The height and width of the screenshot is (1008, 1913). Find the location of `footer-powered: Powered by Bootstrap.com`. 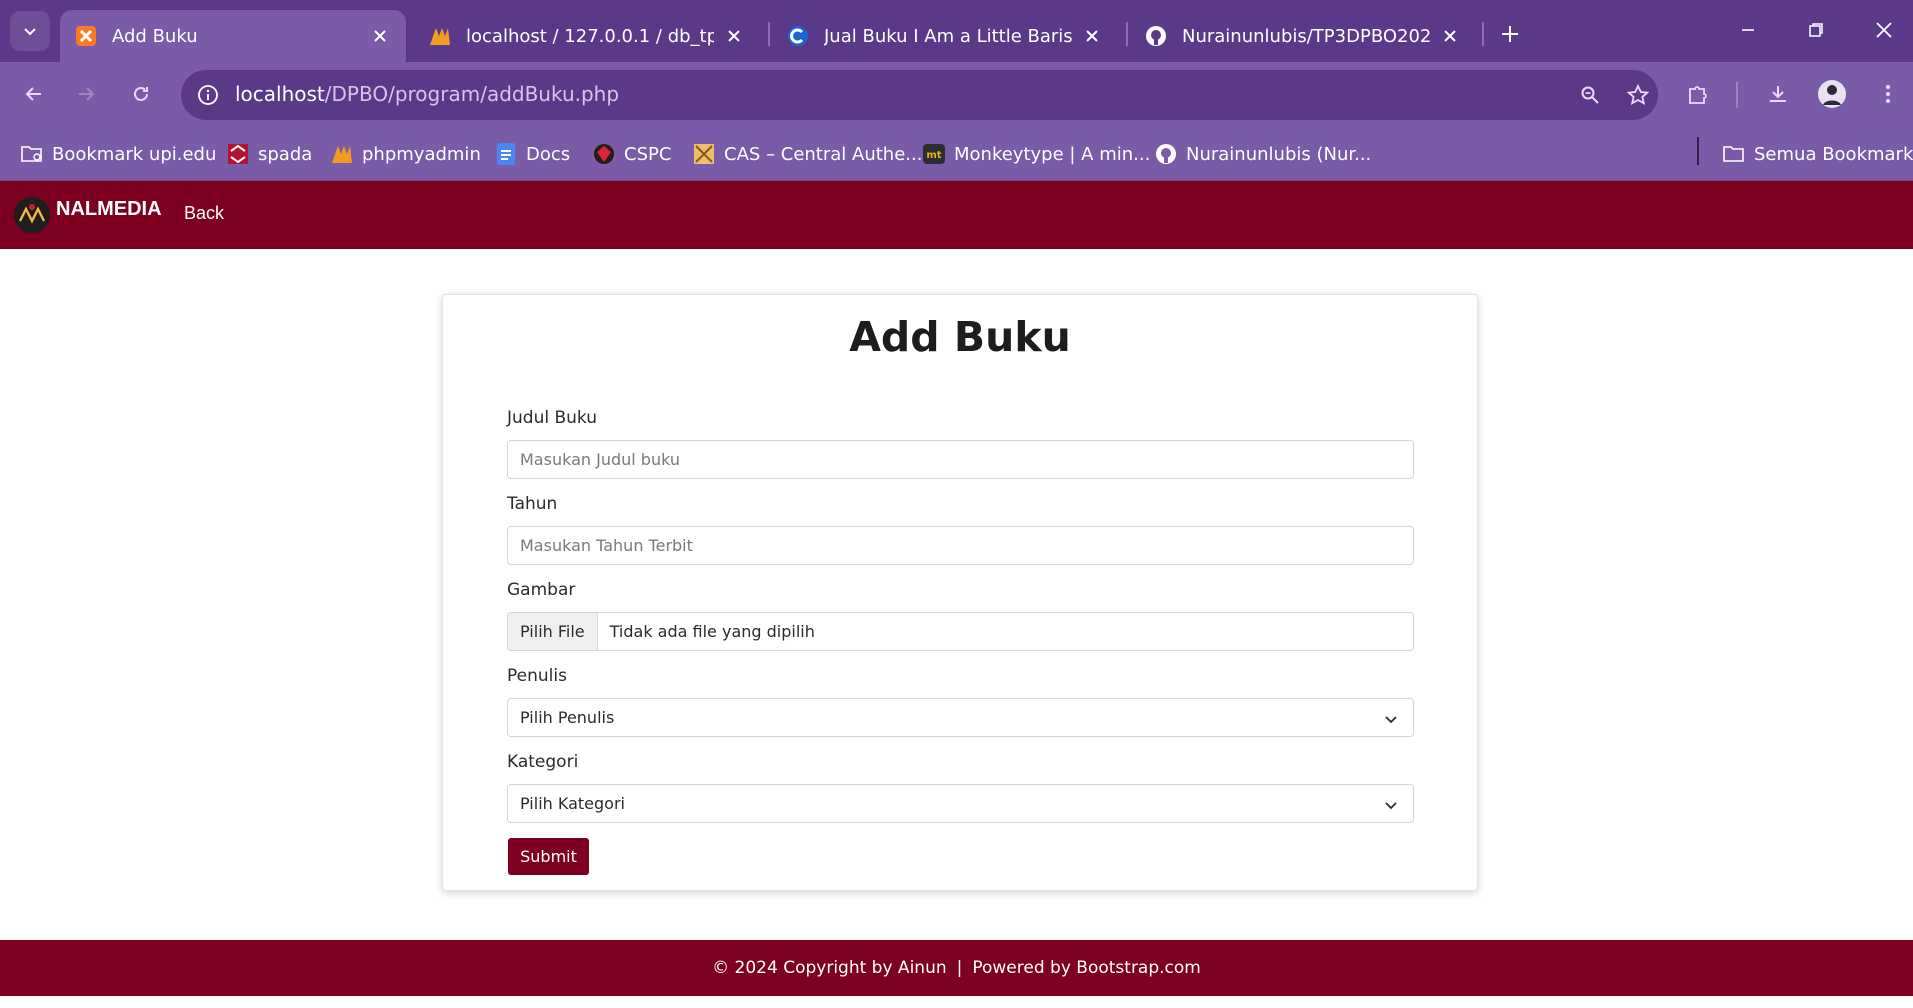

footer-powered: Powered by Bootstrap.com is located at coordinates (1086, 968).